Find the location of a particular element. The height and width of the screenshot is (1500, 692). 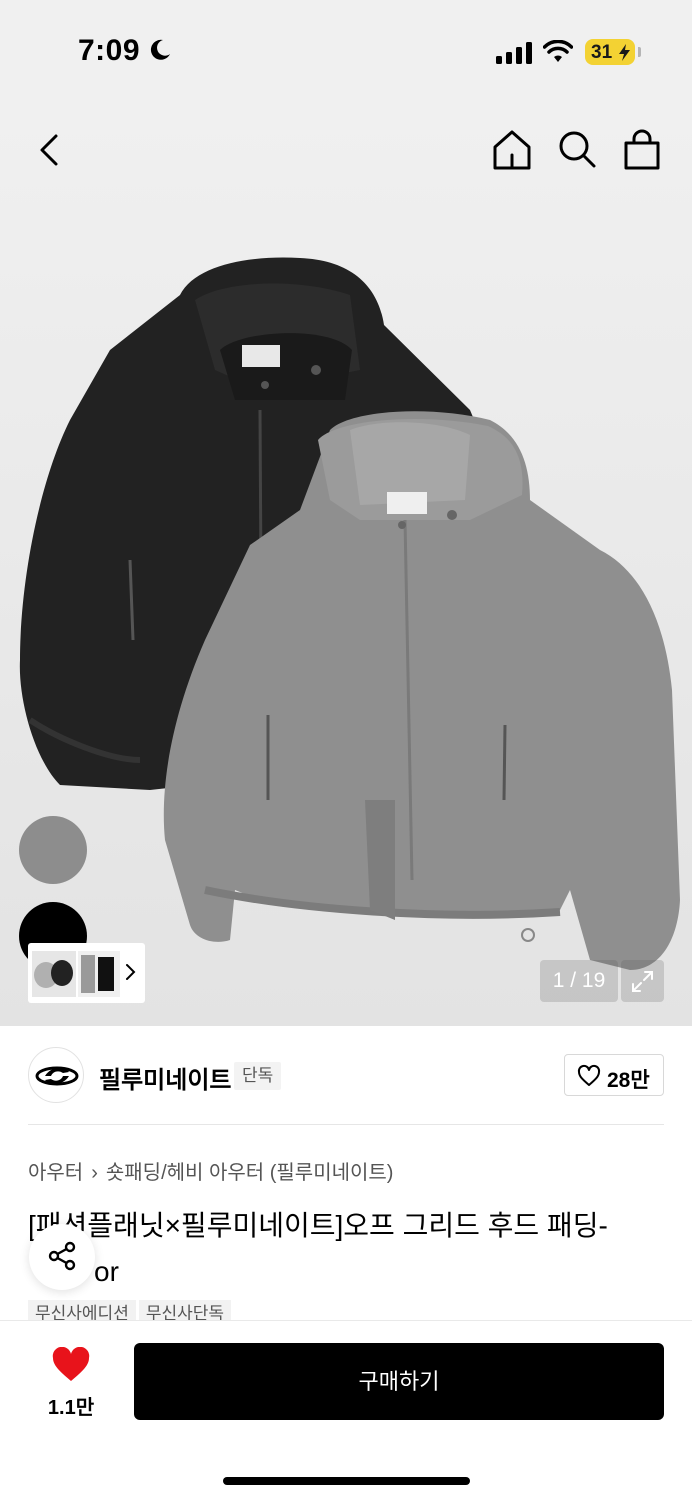

cellular-signal-icon is located at coordinates (514, 53).